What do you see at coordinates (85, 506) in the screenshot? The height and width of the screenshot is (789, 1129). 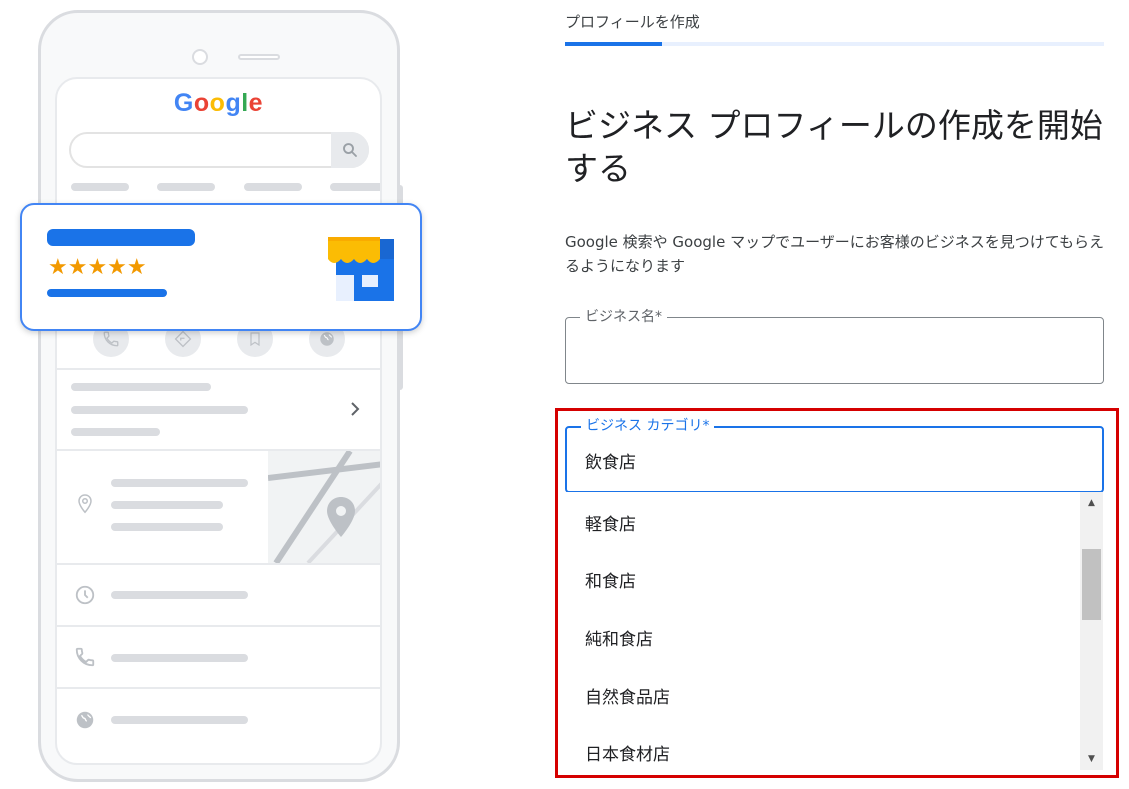 I see `location-pin-icon` at bounding box center [85, 506].